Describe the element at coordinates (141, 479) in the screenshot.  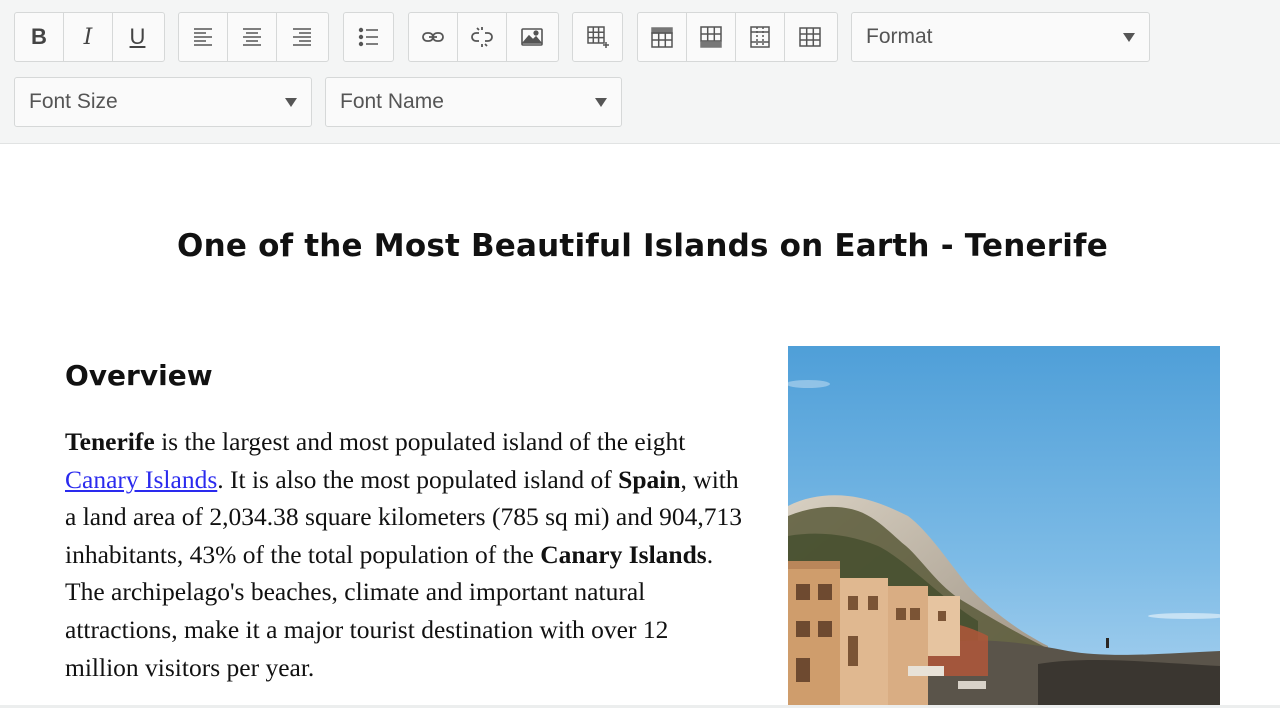
I see `canary-islands-link: Canary Islands` at that location.